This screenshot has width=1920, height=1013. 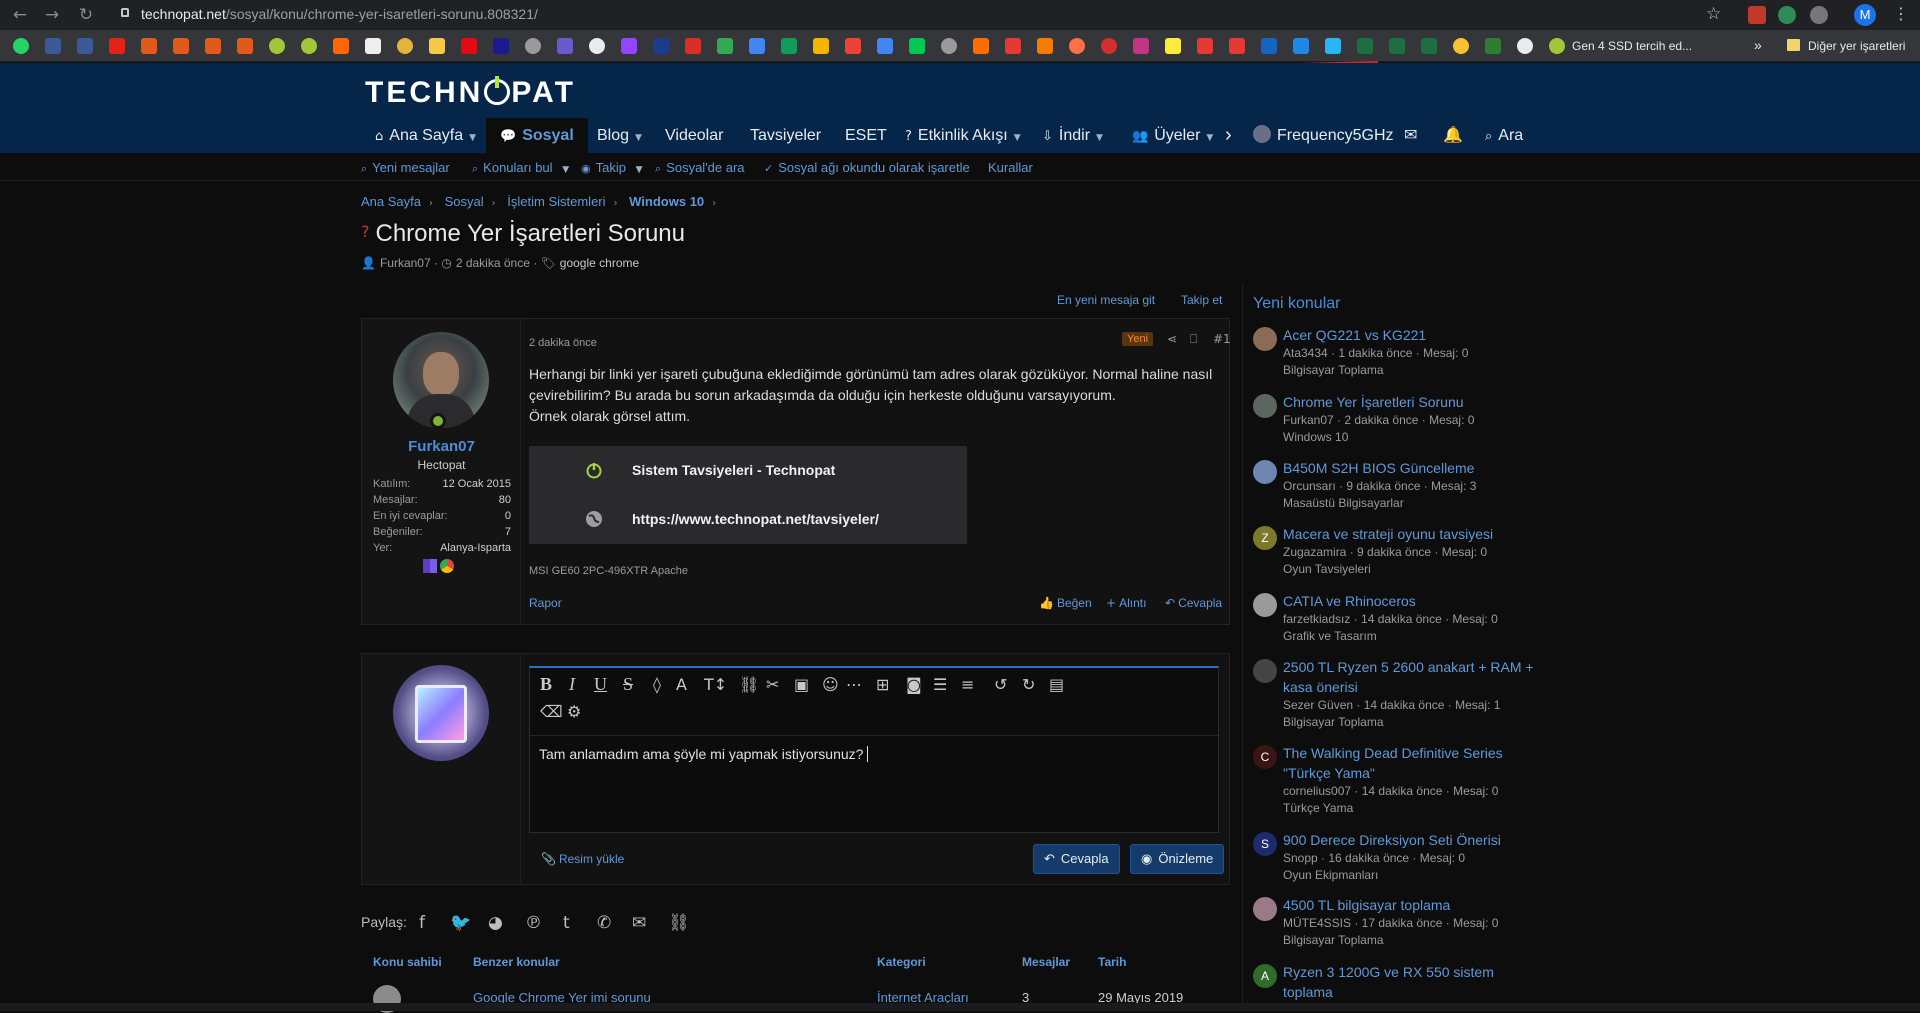 What do you see at coordinates (1265, 757) in the screenshot?
I see `avatar: C` at bounding box center [1265, 757].